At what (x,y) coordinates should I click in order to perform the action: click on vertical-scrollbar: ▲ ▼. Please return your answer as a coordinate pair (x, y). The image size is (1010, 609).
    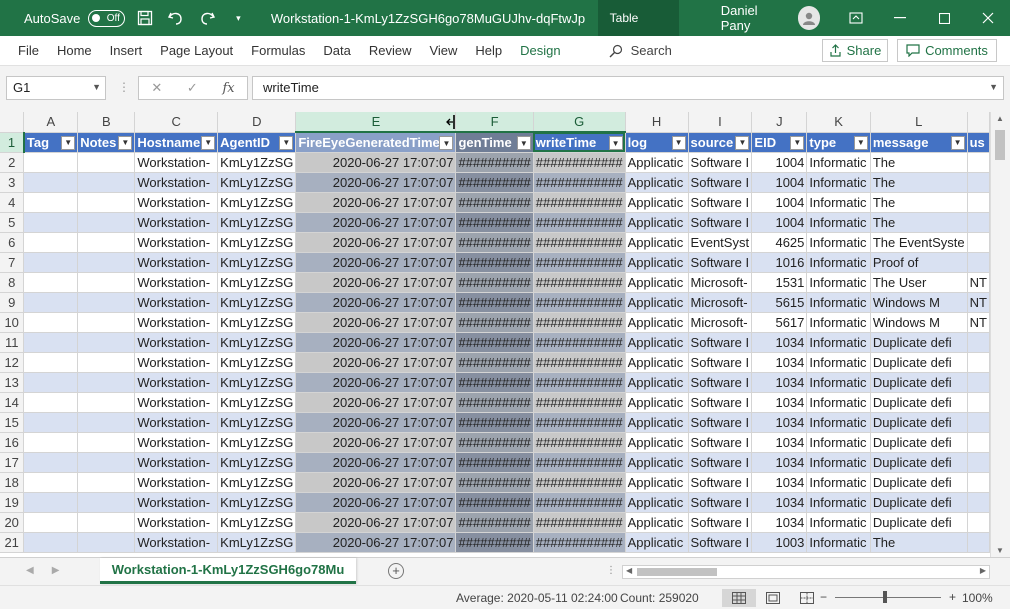
    Looking at the image, I should click on (1000, 334).